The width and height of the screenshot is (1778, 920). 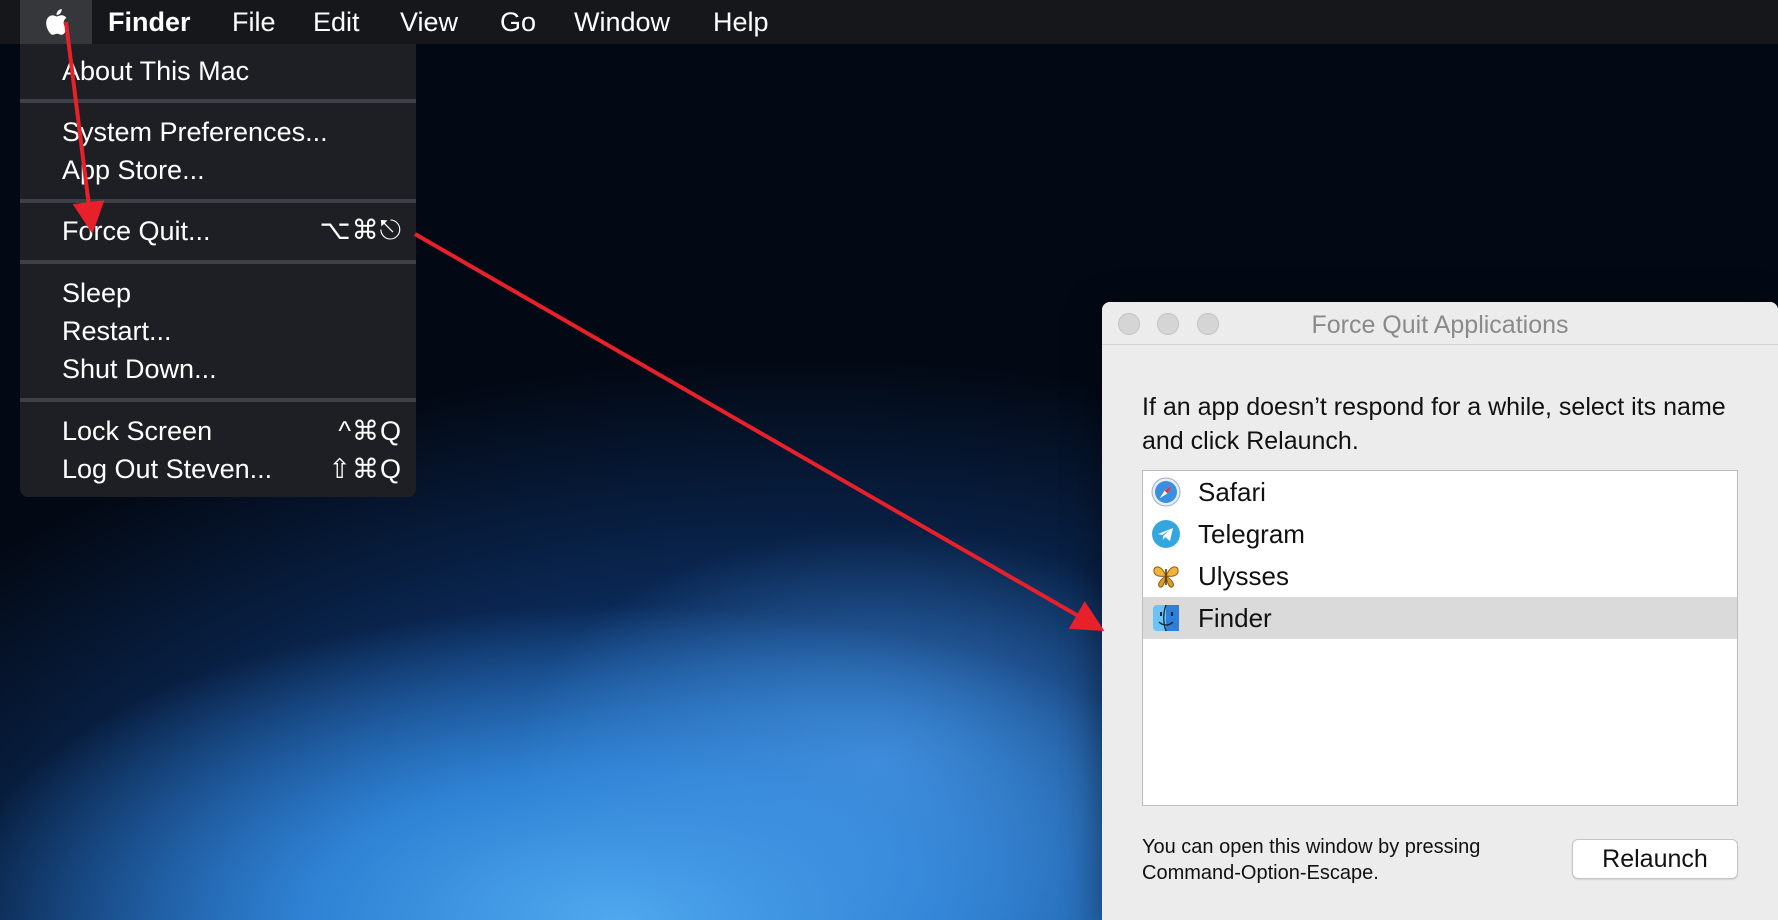 I want to click on app-name: Finder, so click(x=1235, y=618).